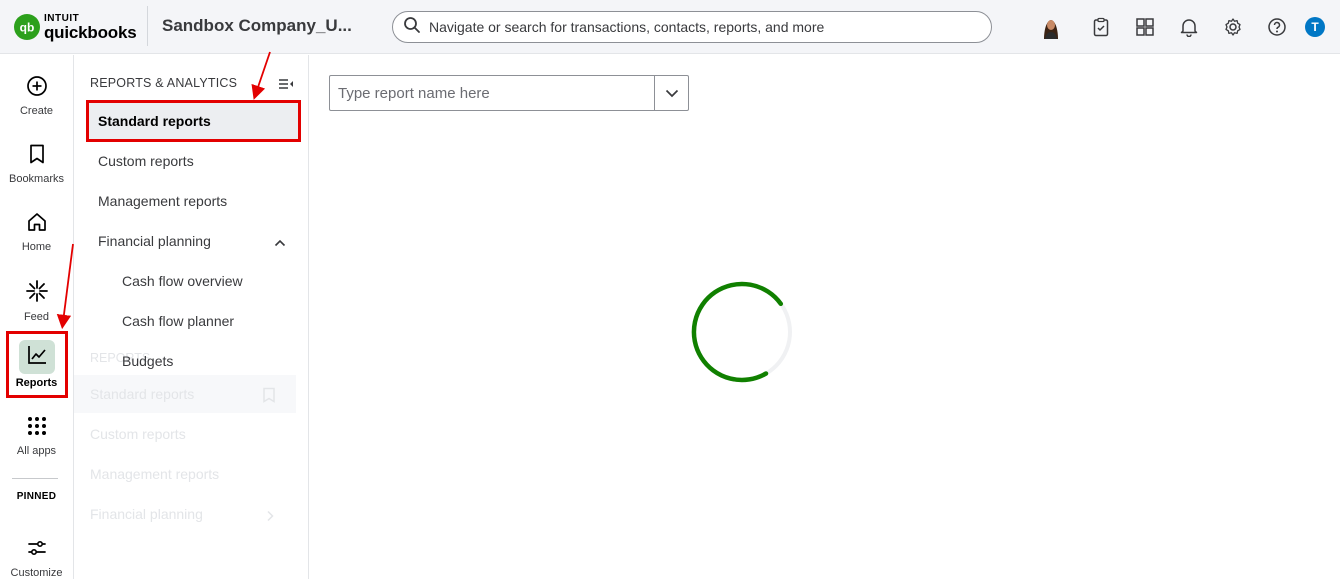 The width and height of the screenshot is (1340, 579). Describe the element at coordinates (146, 514) in the screenshot. I see `ghost-item-financial-planning: Financial planning` at that location.